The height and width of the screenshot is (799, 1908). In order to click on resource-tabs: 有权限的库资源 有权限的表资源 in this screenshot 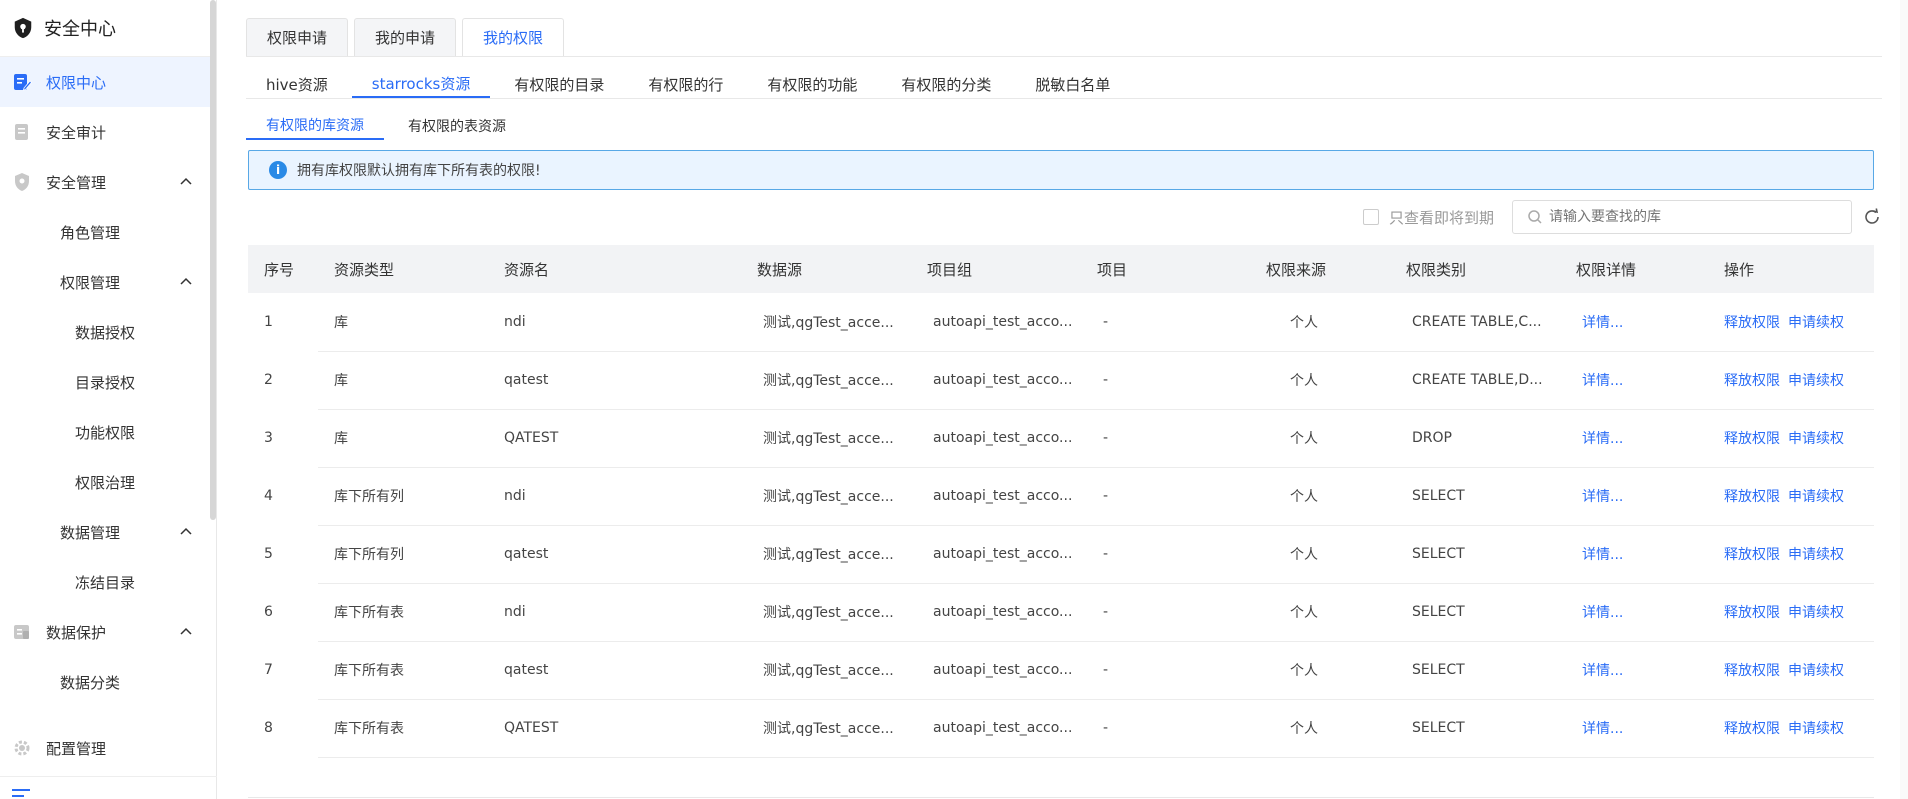, I will do `click(388, 126)`.